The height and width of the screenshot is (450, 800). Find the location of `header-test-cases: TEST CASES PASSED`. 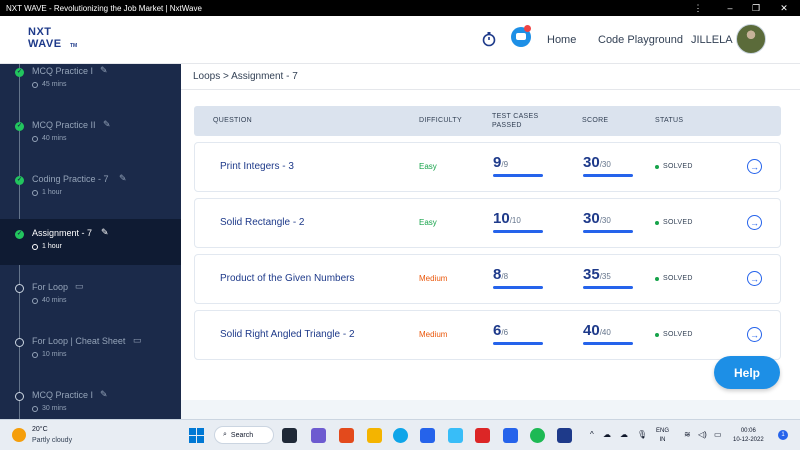

header-test-cases: TEST CASES PASSED is located at coordinates (515, 121).